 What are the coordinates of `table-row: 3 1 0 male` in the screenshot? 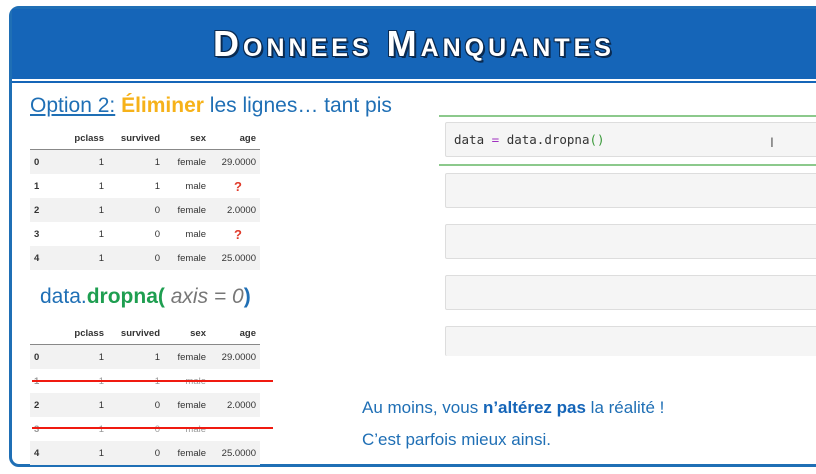 It's located at (145, 429).